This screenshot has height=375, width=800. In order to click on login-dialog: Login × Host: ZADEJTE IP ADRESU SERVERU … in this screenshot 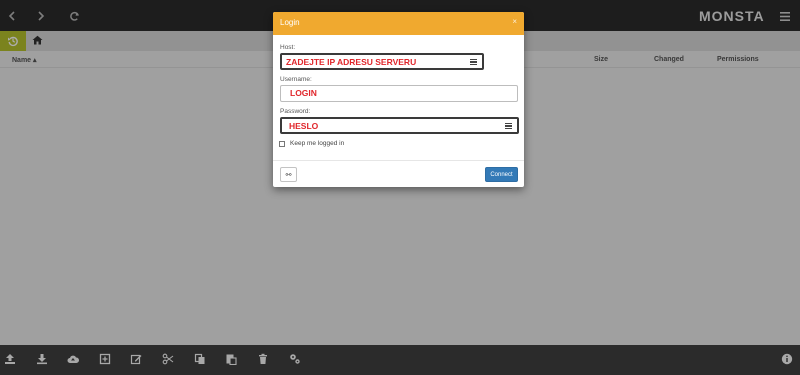, I will do `click(398, 99)`.